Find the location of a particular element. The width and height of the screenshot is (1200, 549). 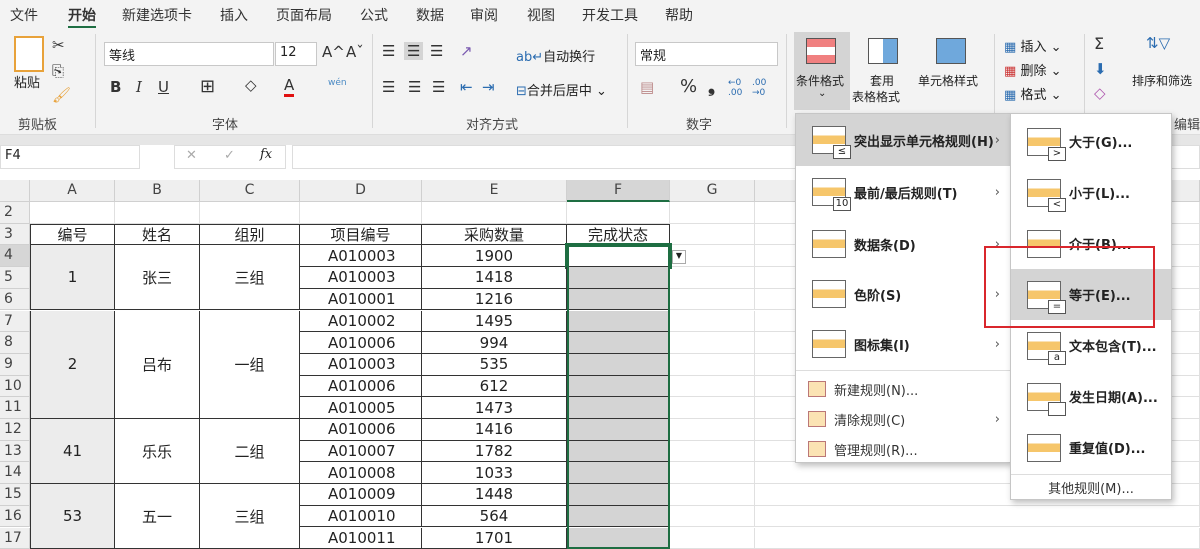

align-right-icon: ☰ is located at coordinates (438, 87).